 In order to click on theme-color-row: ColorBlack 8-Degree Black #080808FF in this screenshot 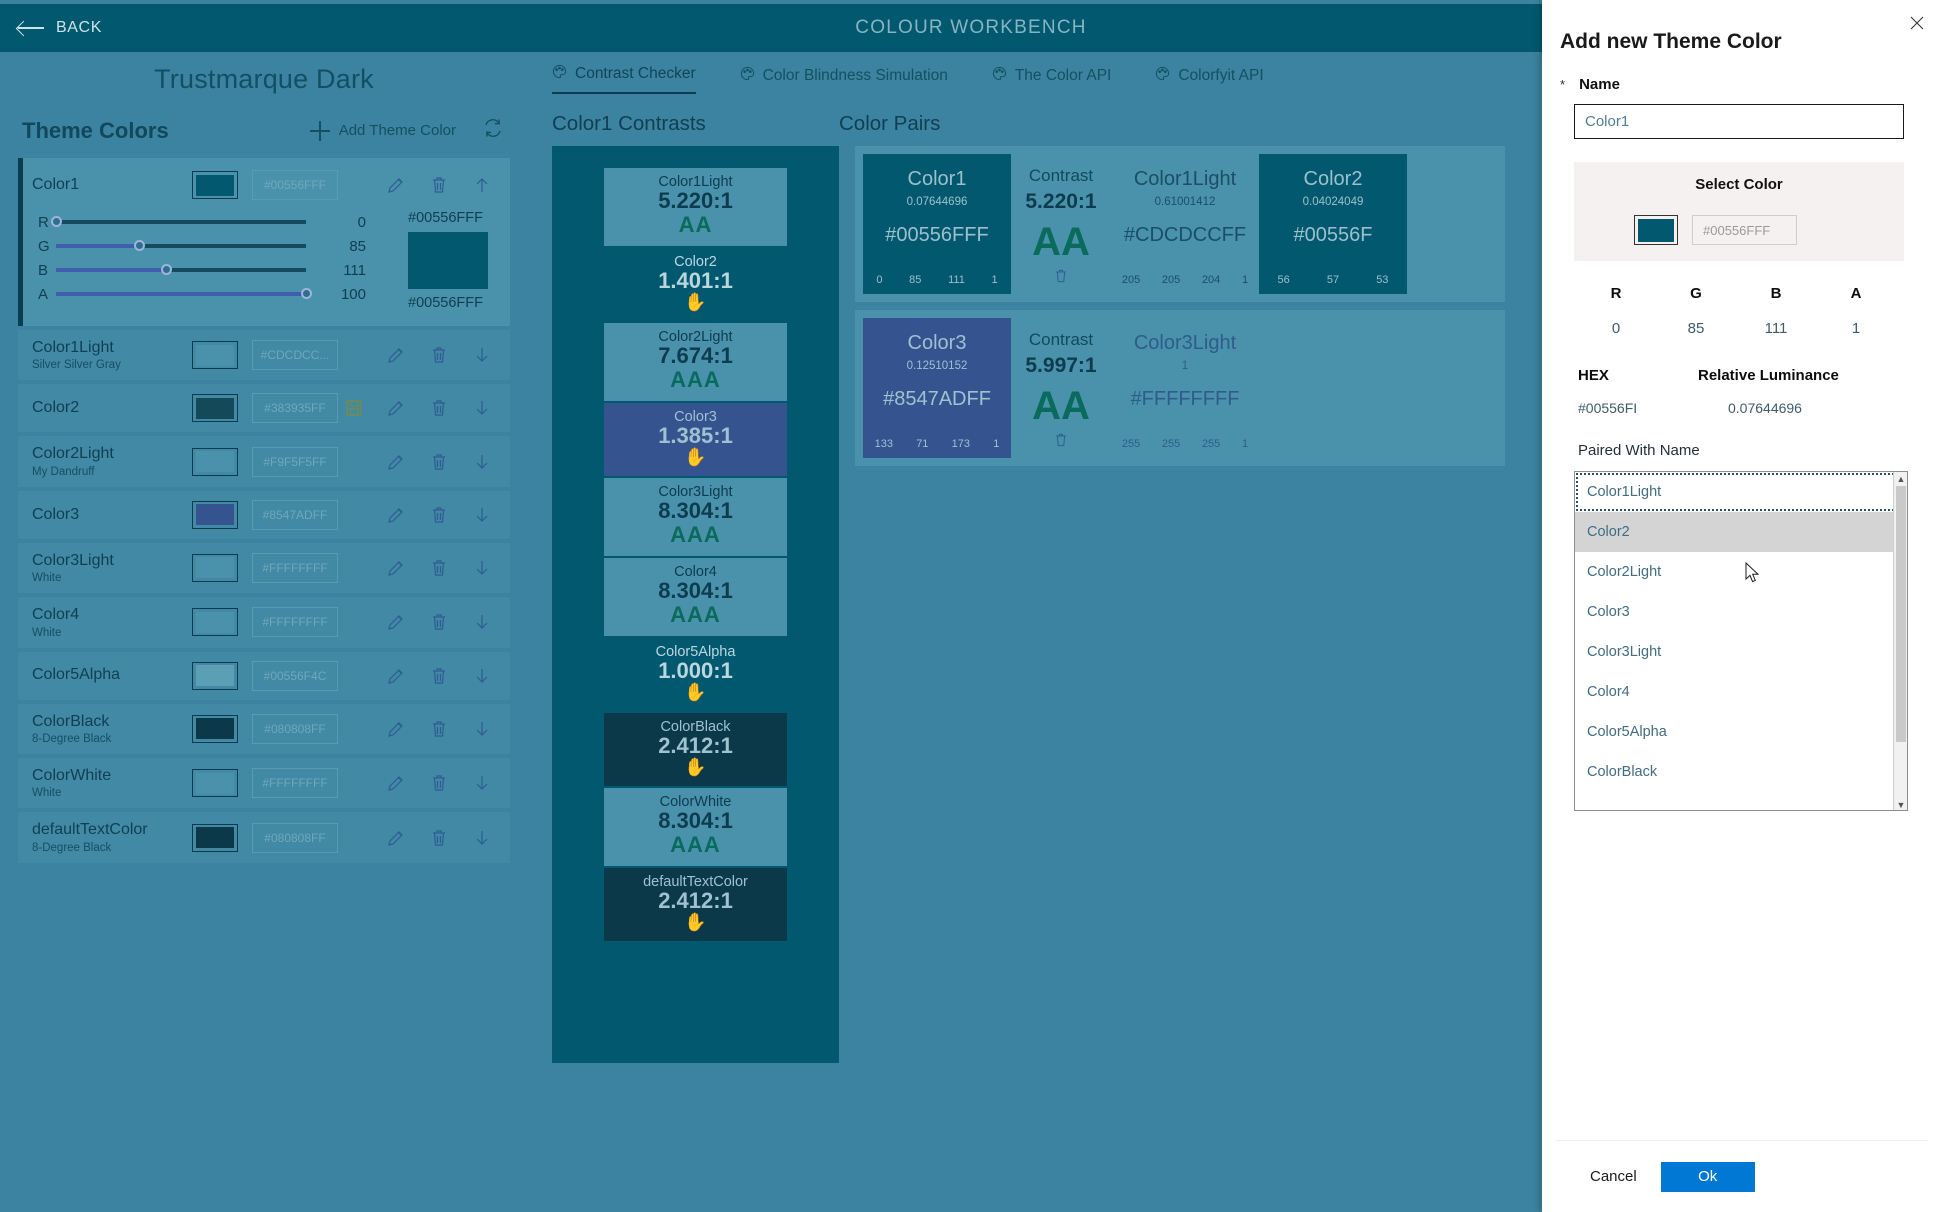, I will do `click(264, 728)`.